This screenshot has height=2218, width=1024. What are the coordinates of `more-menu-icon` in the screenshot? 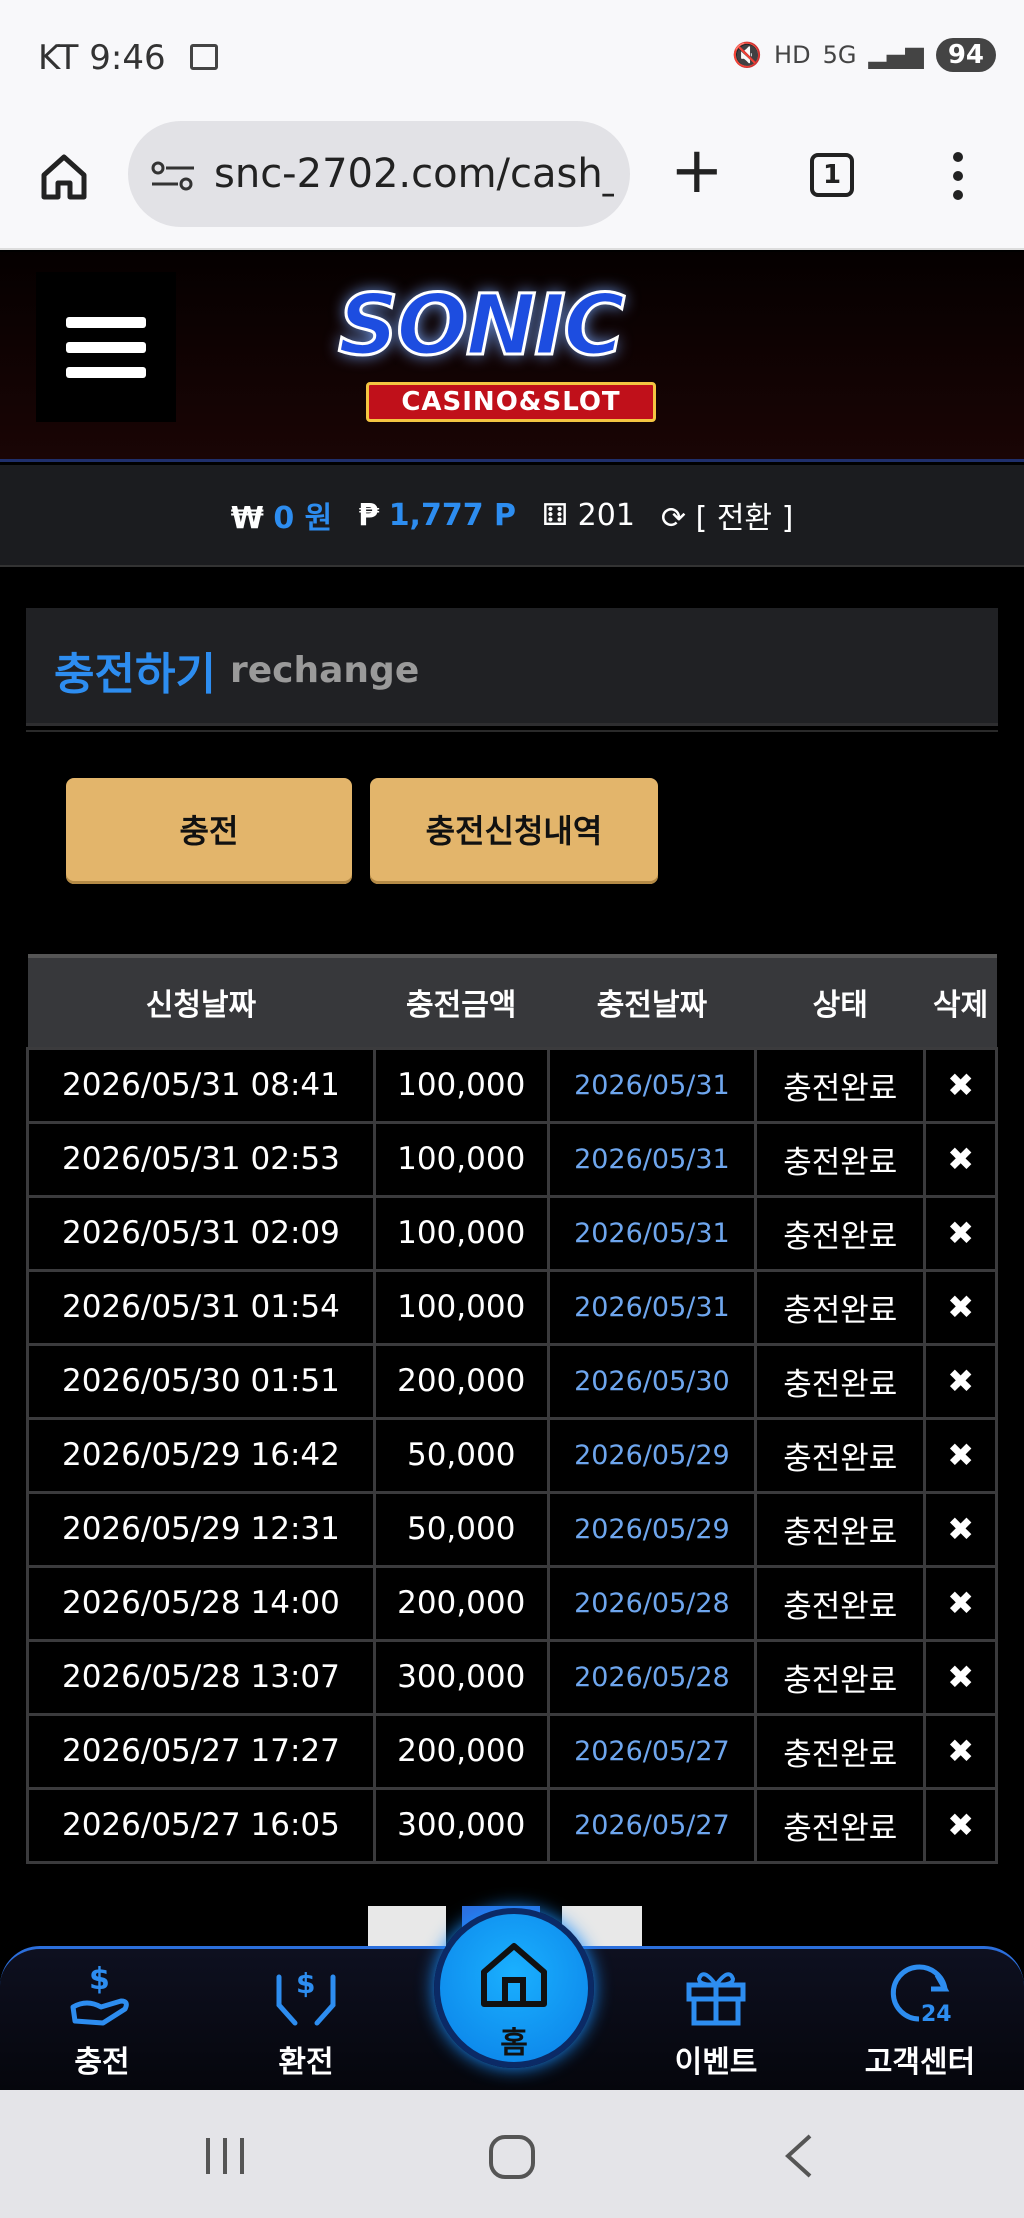 It's located at (958, 176).